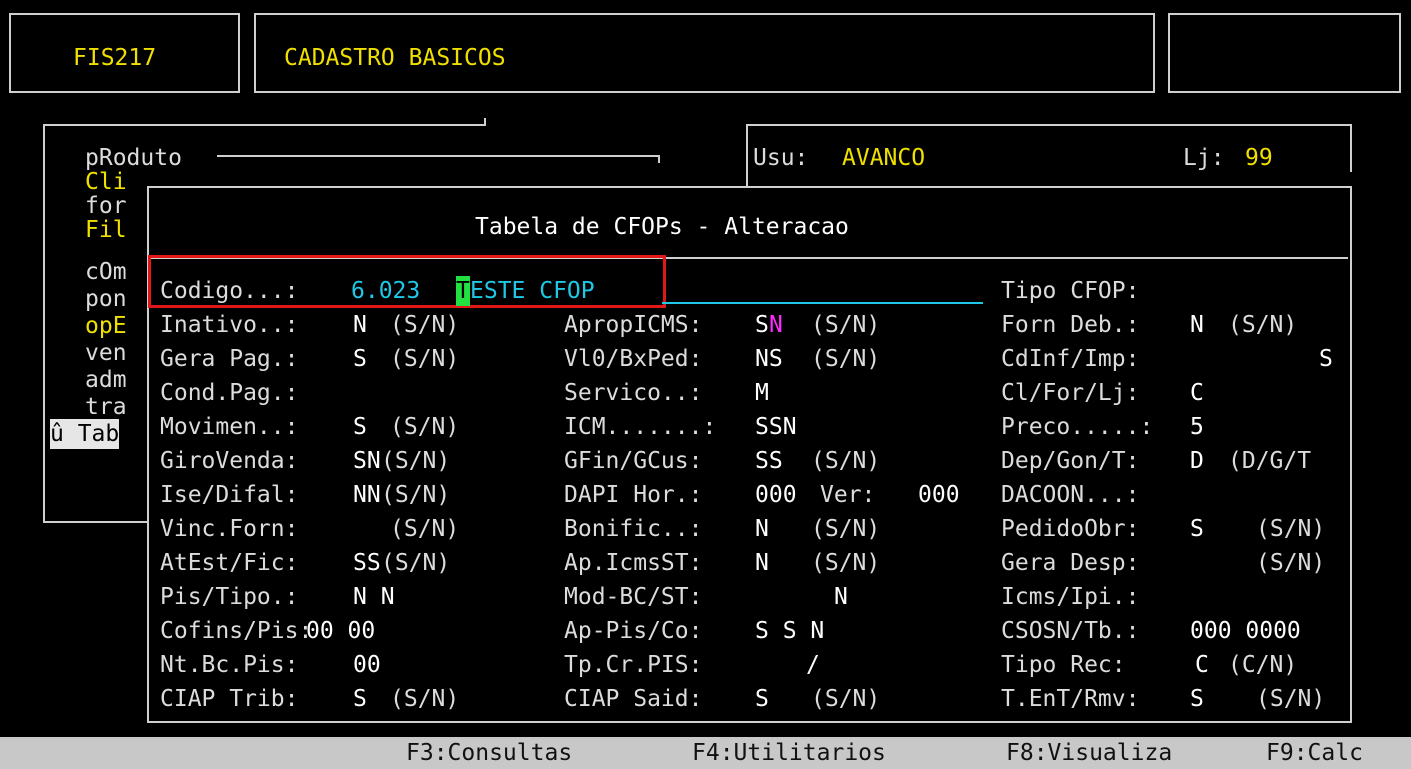  I want to click on tipo-cfop-label: Tipo CFOP:, so click(1070, 291).